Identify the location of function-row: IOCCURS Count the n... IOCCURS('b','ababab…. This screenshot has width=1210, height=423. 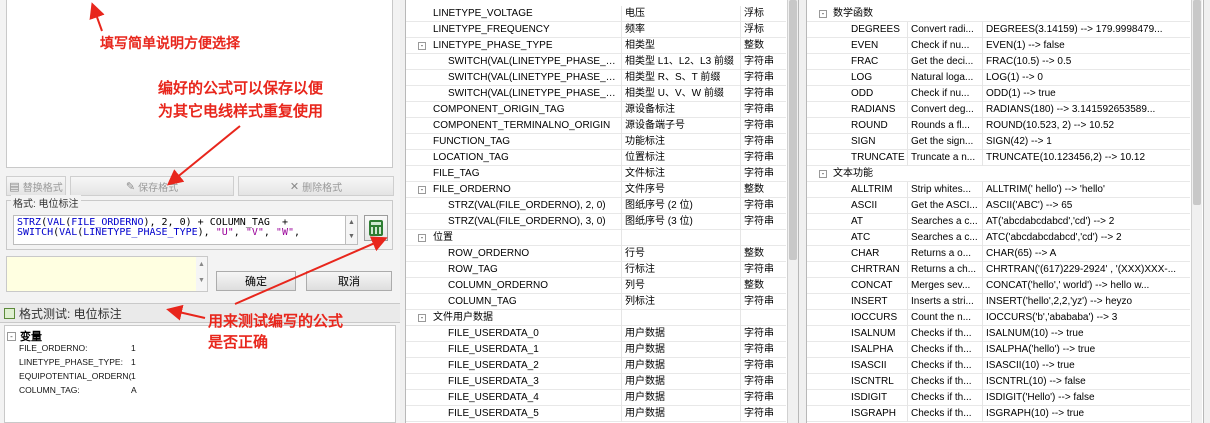
(998, 318).